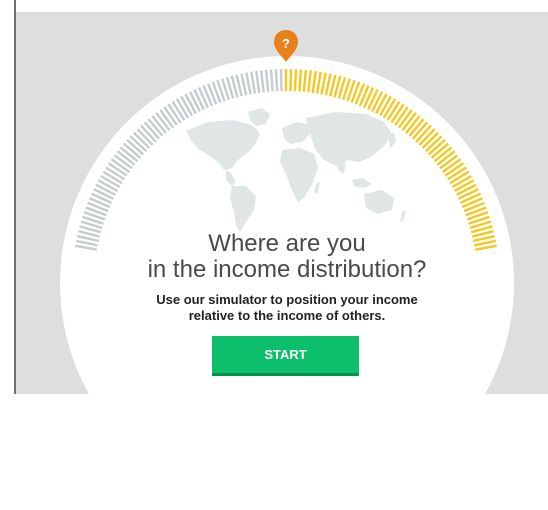  What do you see at coordinates (285, 356) in the screenshot?
I see `start-button: START` at bounding box center [285, 356].